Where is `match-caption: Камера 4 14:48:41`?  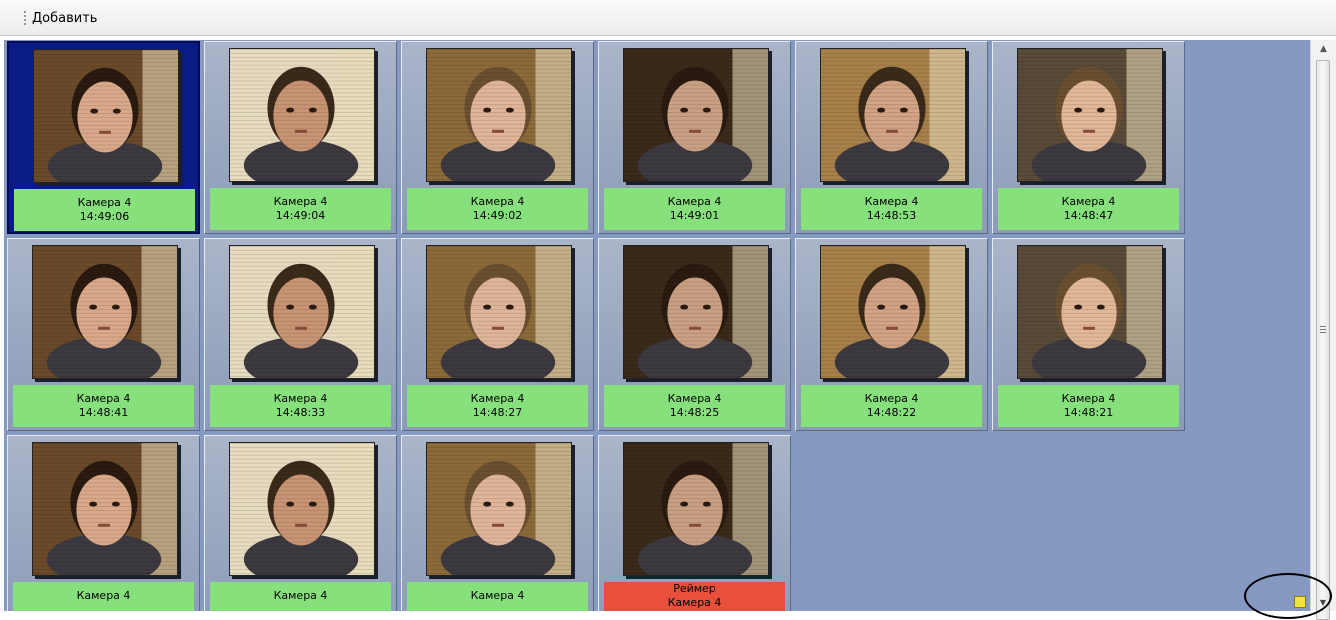 match-caption: Камера 4 14:48:41 is located at coordinates (103, 406).